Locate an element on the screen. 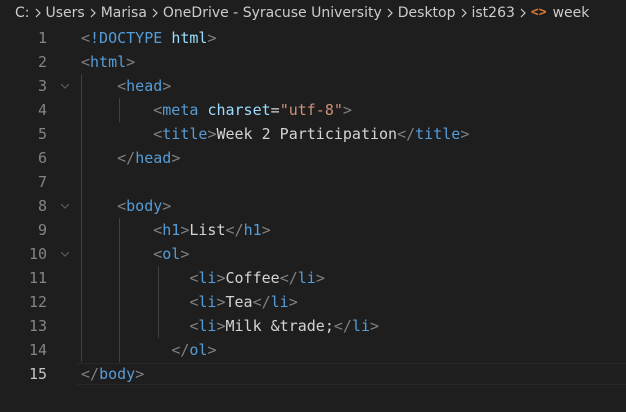 The image size is (626, 412). code-line: 4 <meta charset="utf-8"> is located at coordinates (313, 110).